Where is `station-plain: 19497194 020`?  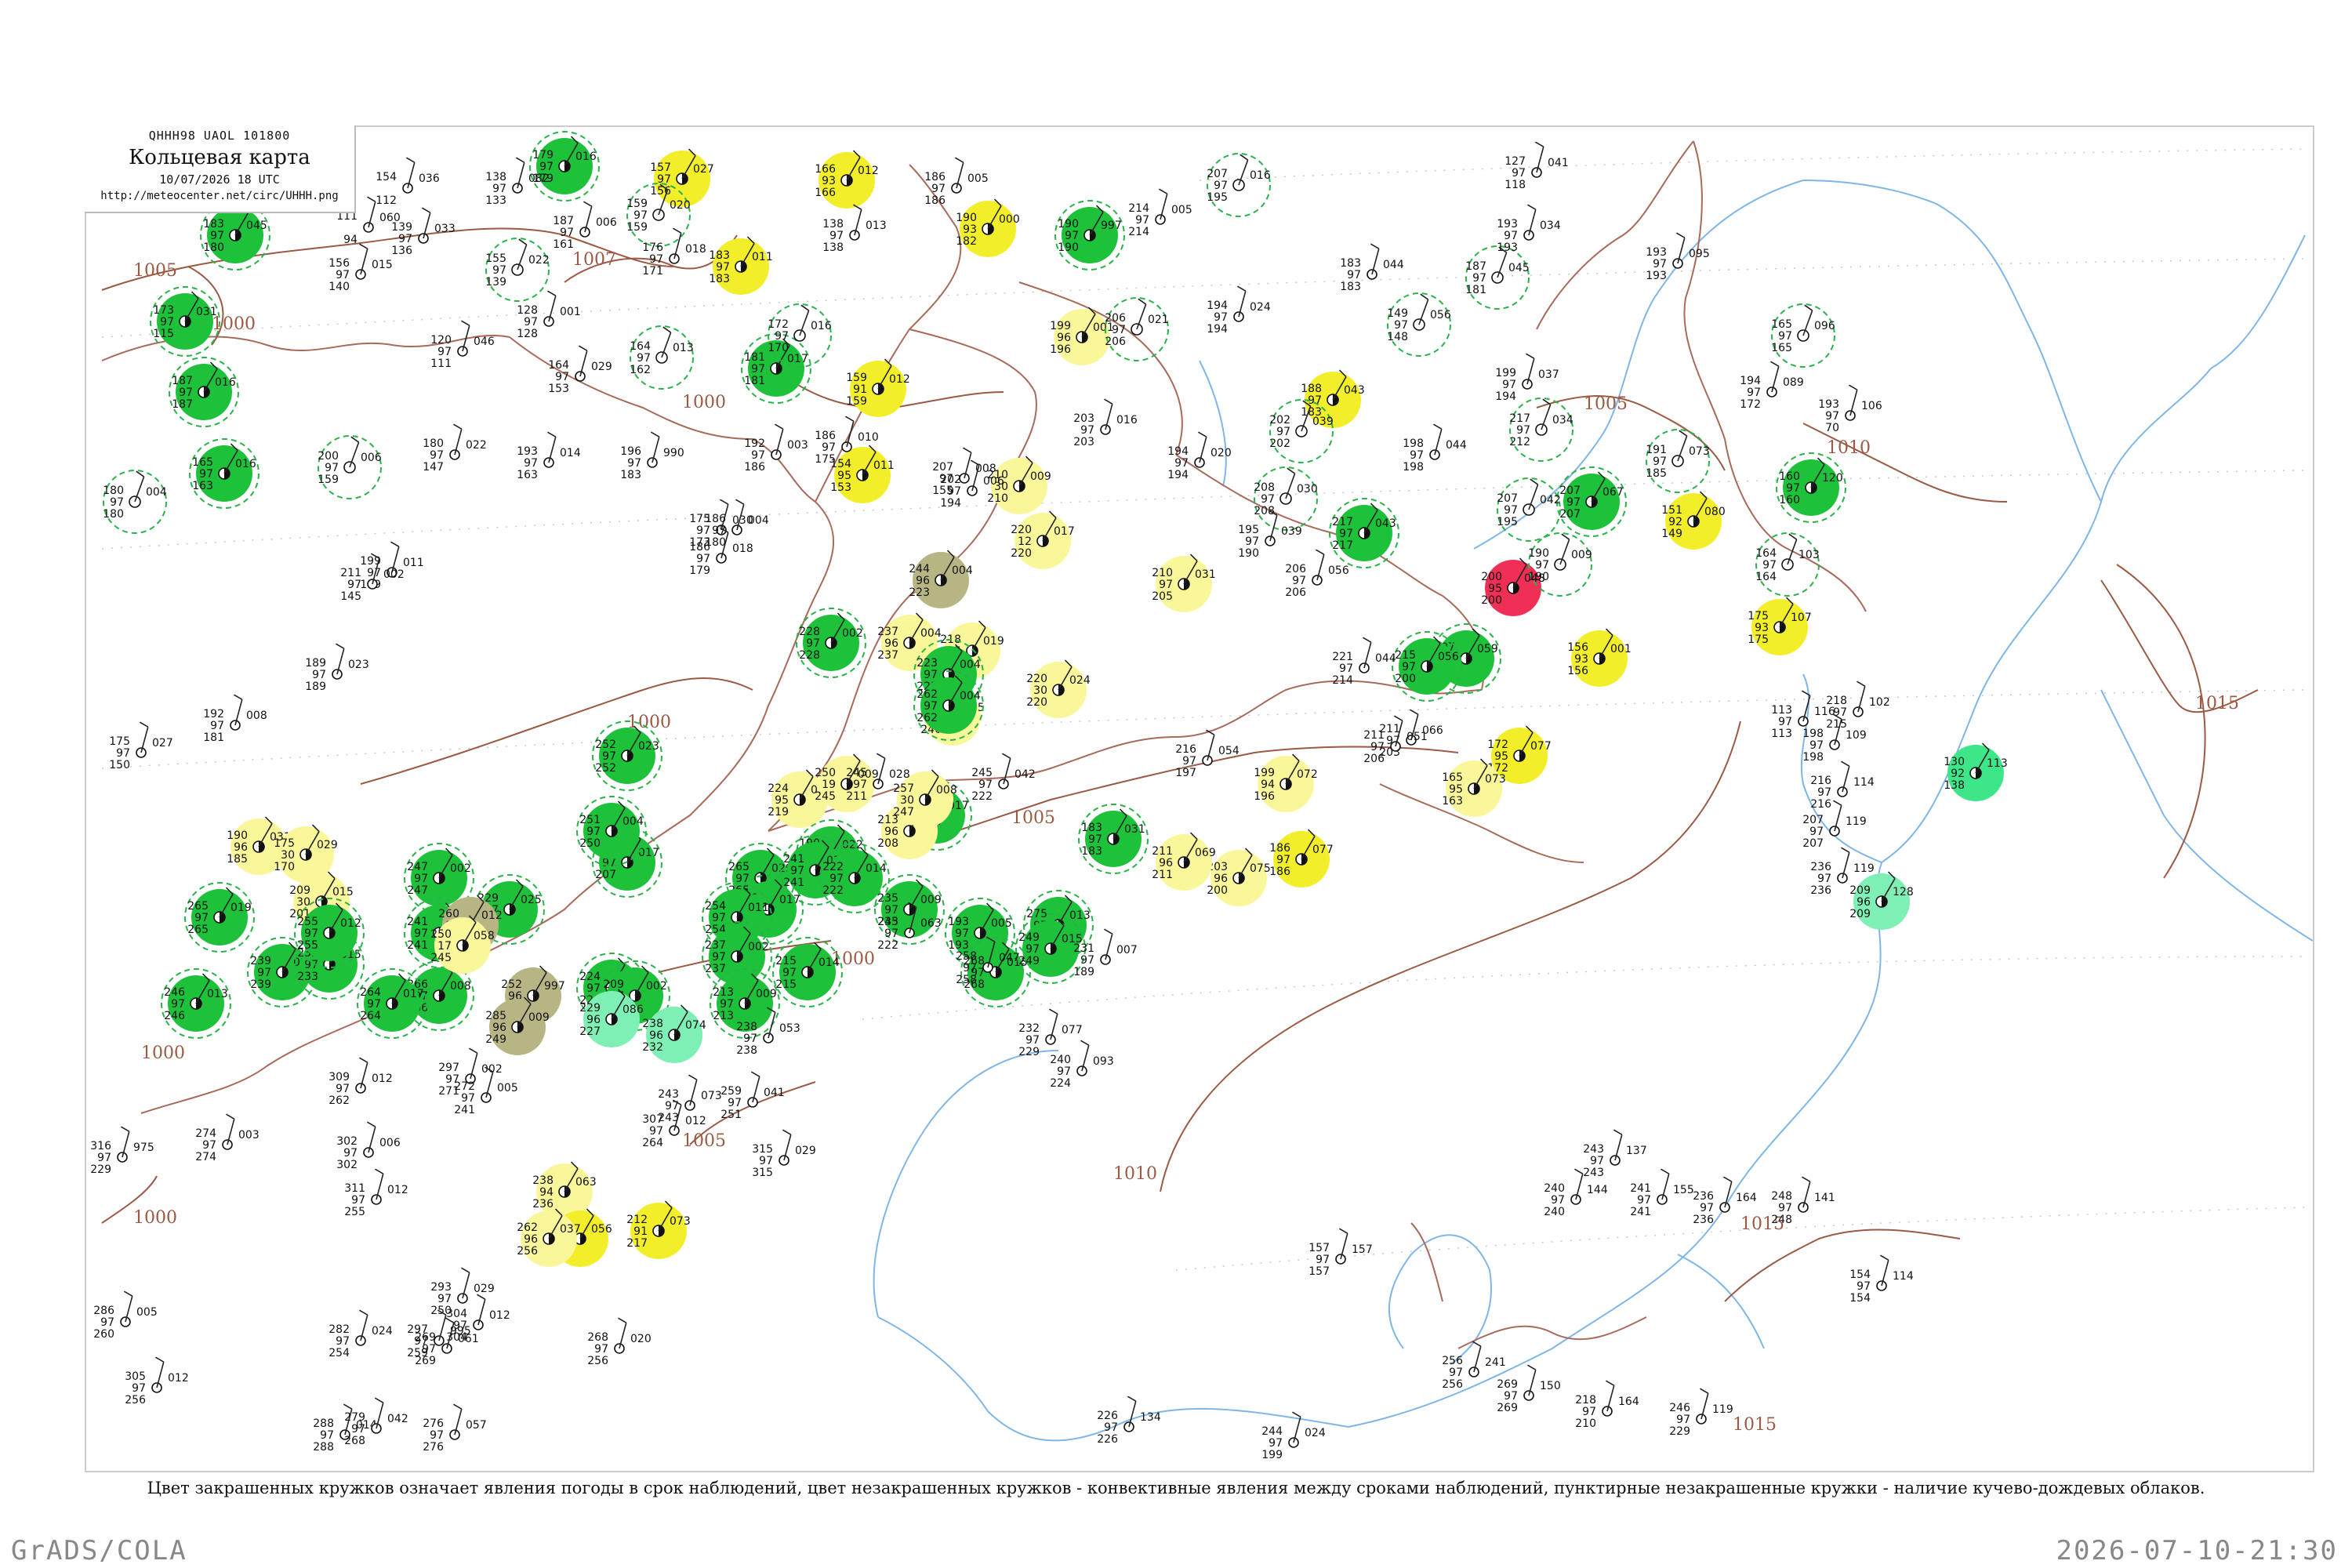
station-plain: 19497194 020 is located at coordinates (1199, 456).